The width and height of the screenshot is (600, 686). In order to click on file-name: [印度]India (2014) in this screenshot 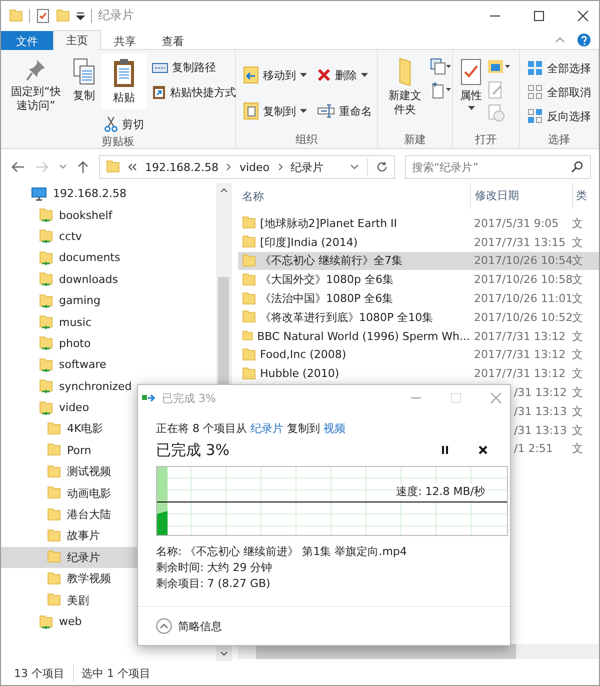, I will do `click(309, 242)`.